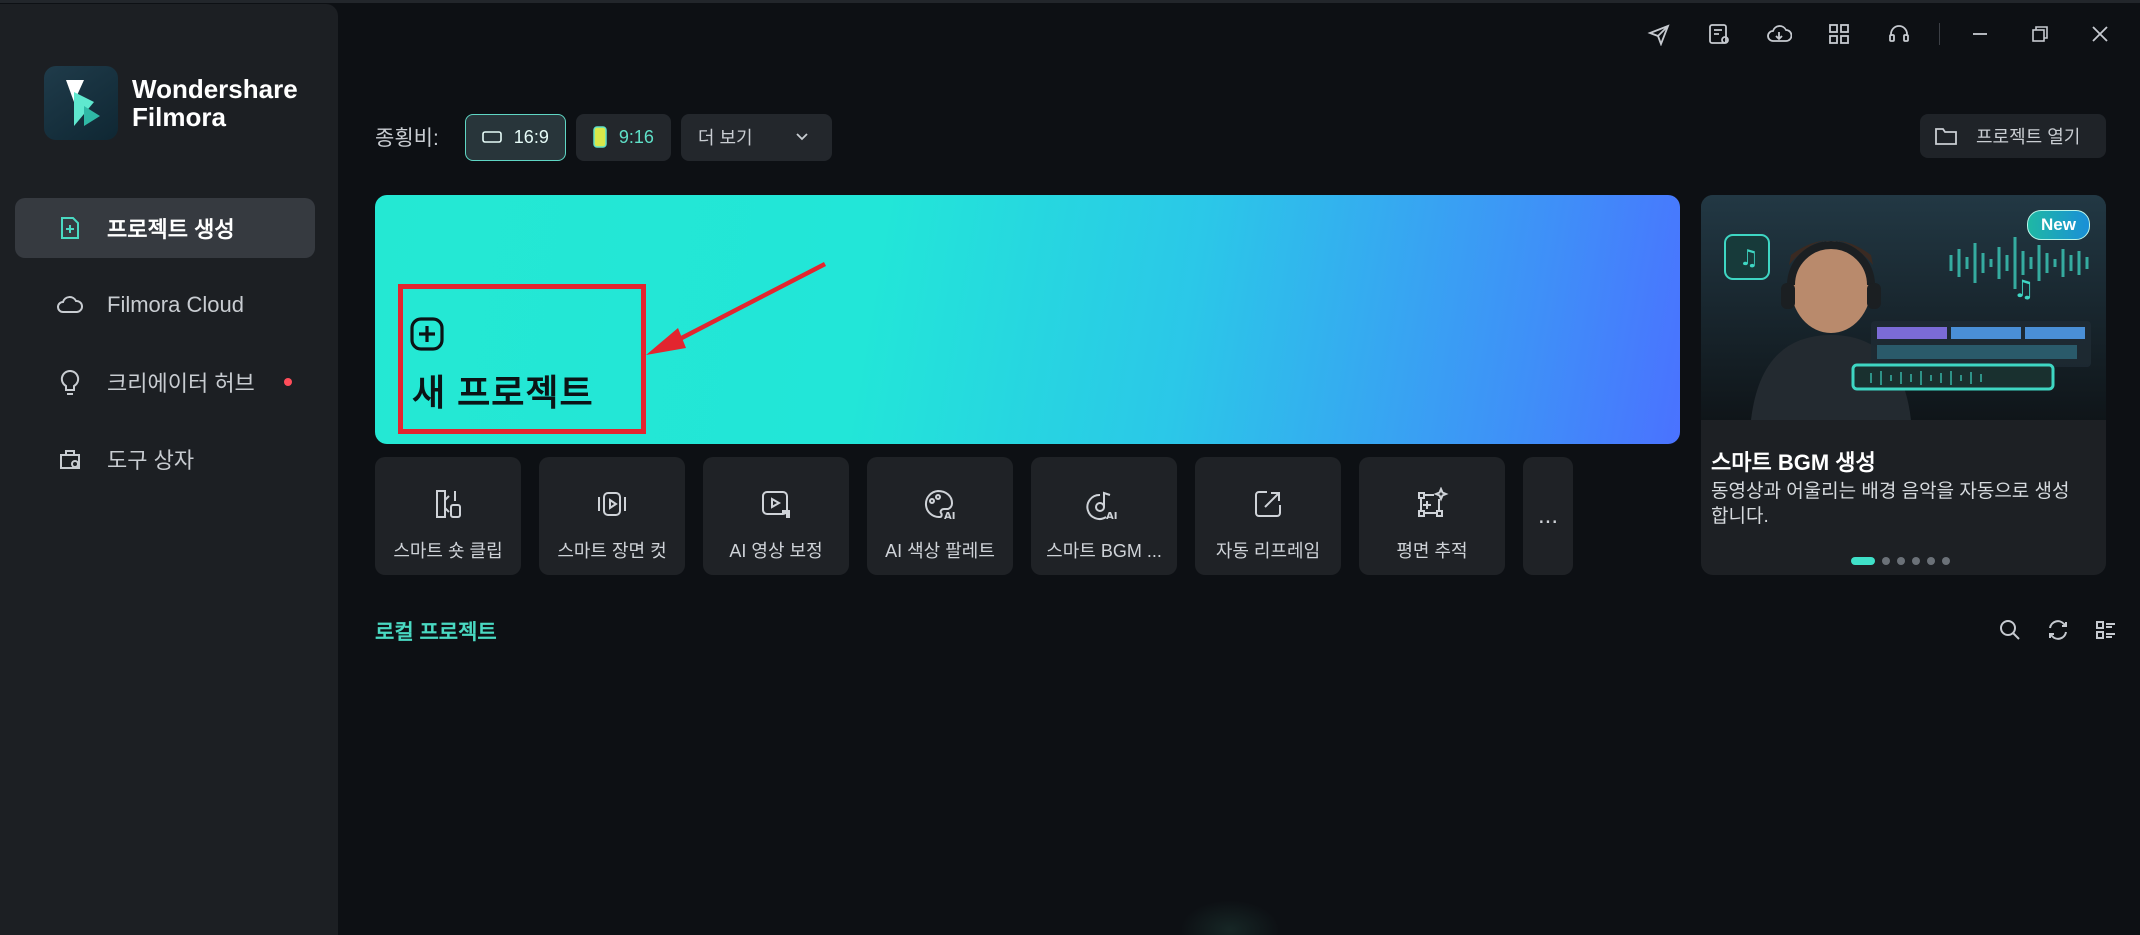 This screenshot has width=2140, height=935. I want to click on task-icon, so click(1719, 34).